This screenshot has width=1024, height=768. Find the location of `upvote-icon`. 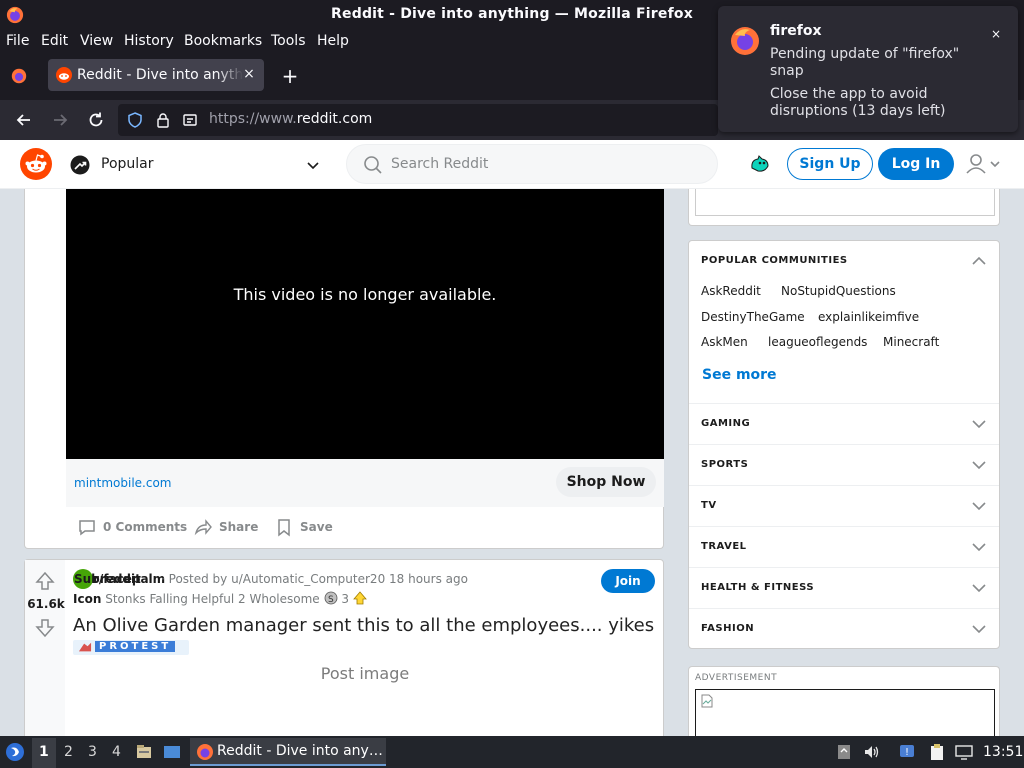

upvote-icon is located at coordinates (45, 581).